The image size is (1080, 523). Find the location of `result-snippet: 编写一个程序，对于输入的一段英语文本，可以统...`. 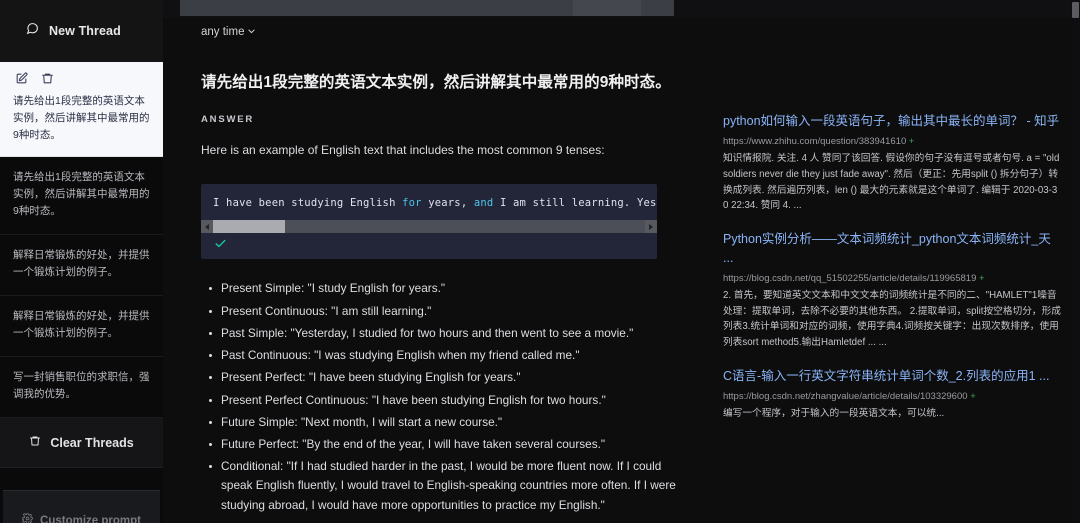

result-snippet: 编写一个程序，对于输入的一段英语文本，可以统... is located at coordinates (834, 414).